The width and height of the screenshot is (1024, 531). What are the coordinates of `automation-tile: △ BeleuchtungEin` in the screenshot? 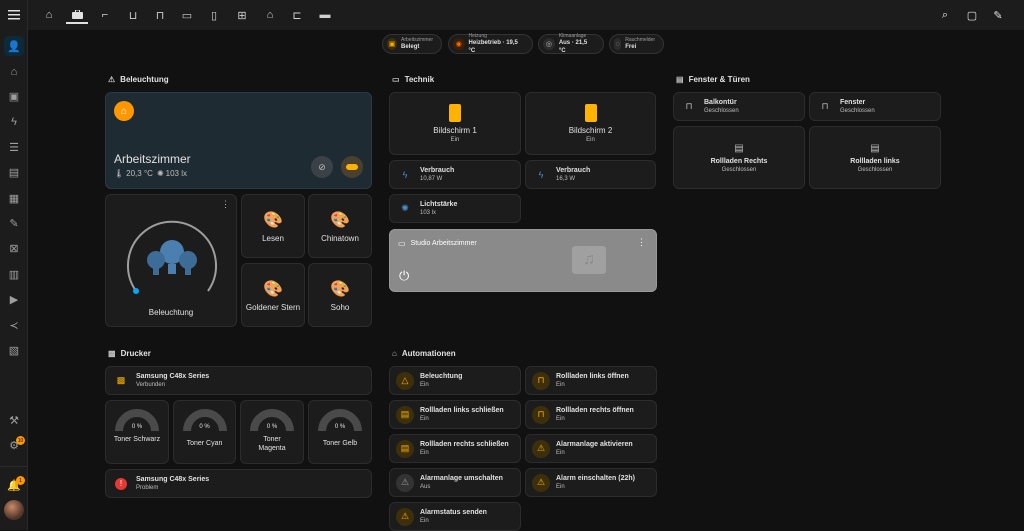 It's located at (455, 380).